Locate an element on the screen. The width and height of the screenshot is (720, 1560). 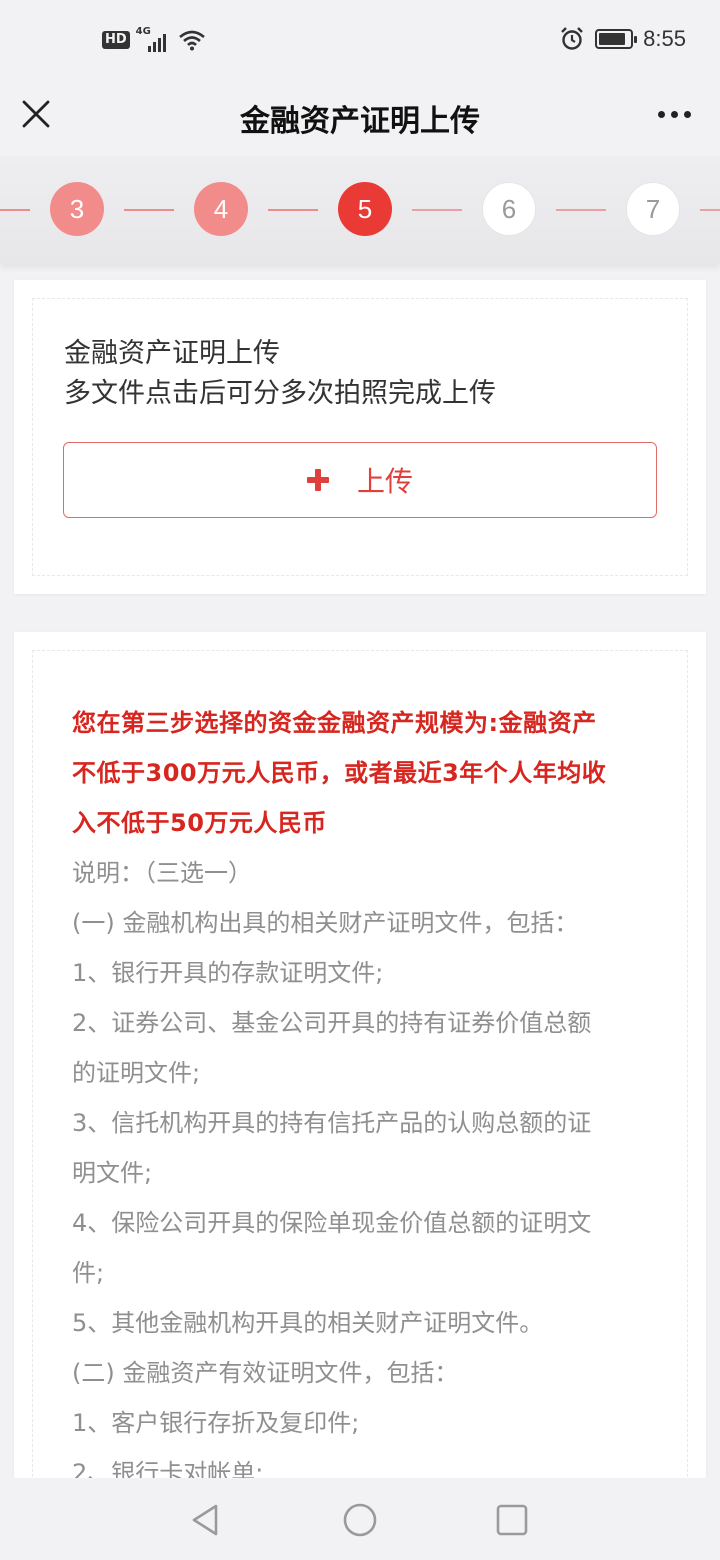
step-progress: 3 4 5 6 7 is located at coordinates (360, 210).